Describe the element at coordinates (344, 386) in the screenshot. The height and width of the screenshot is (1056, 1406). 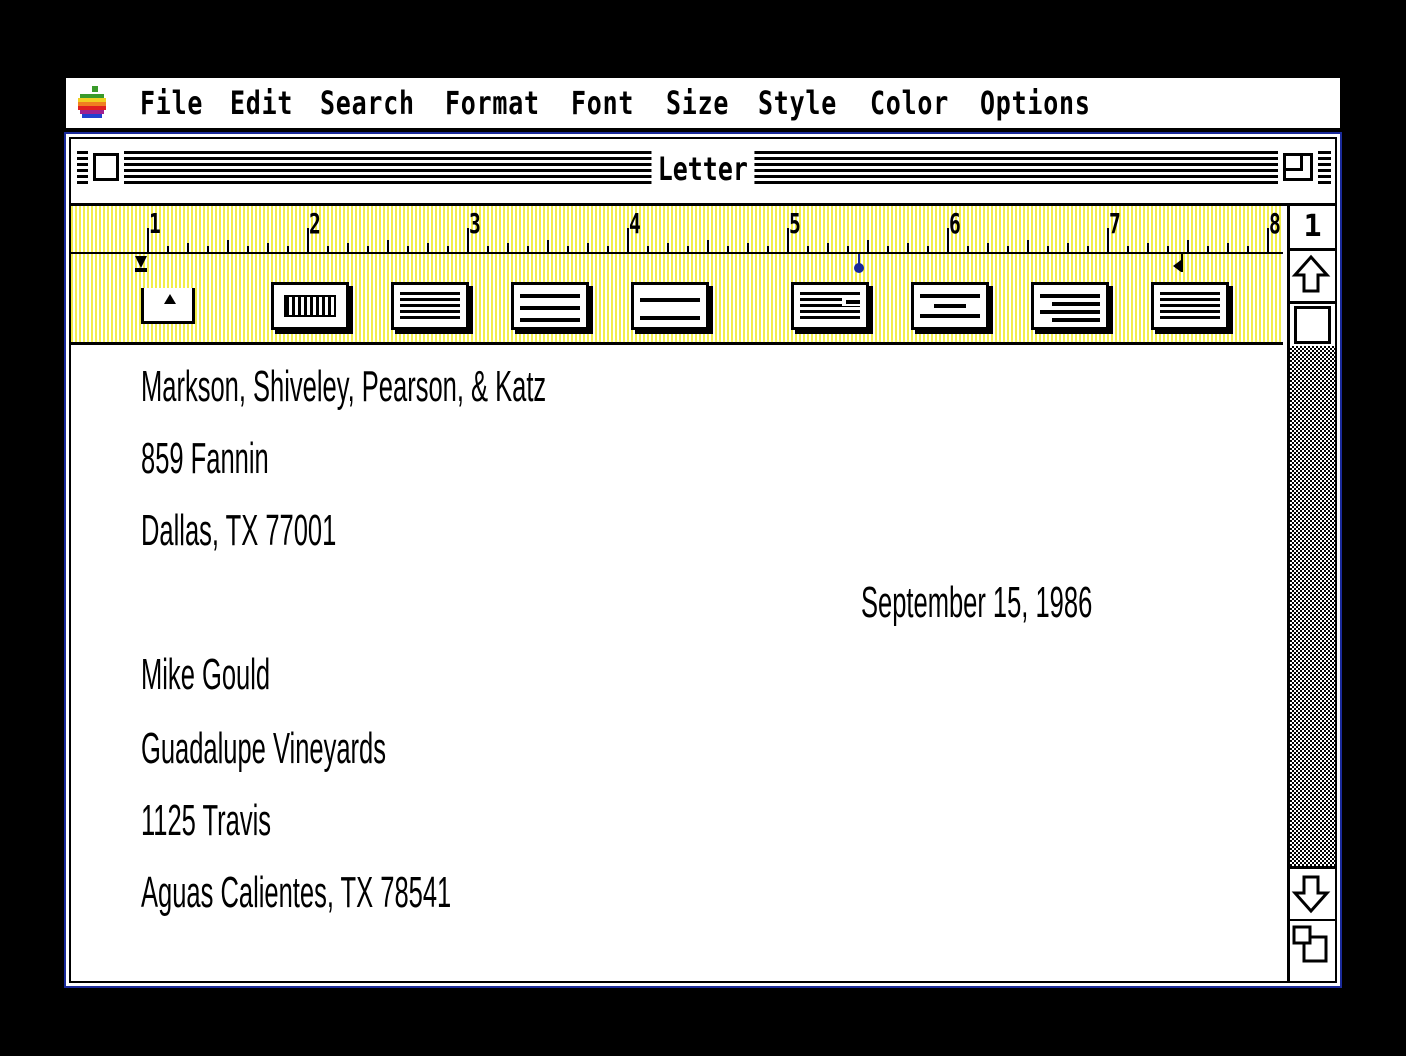
I see `sender-name: Markson, Shiveley, Pearson, & Katz` at that location.